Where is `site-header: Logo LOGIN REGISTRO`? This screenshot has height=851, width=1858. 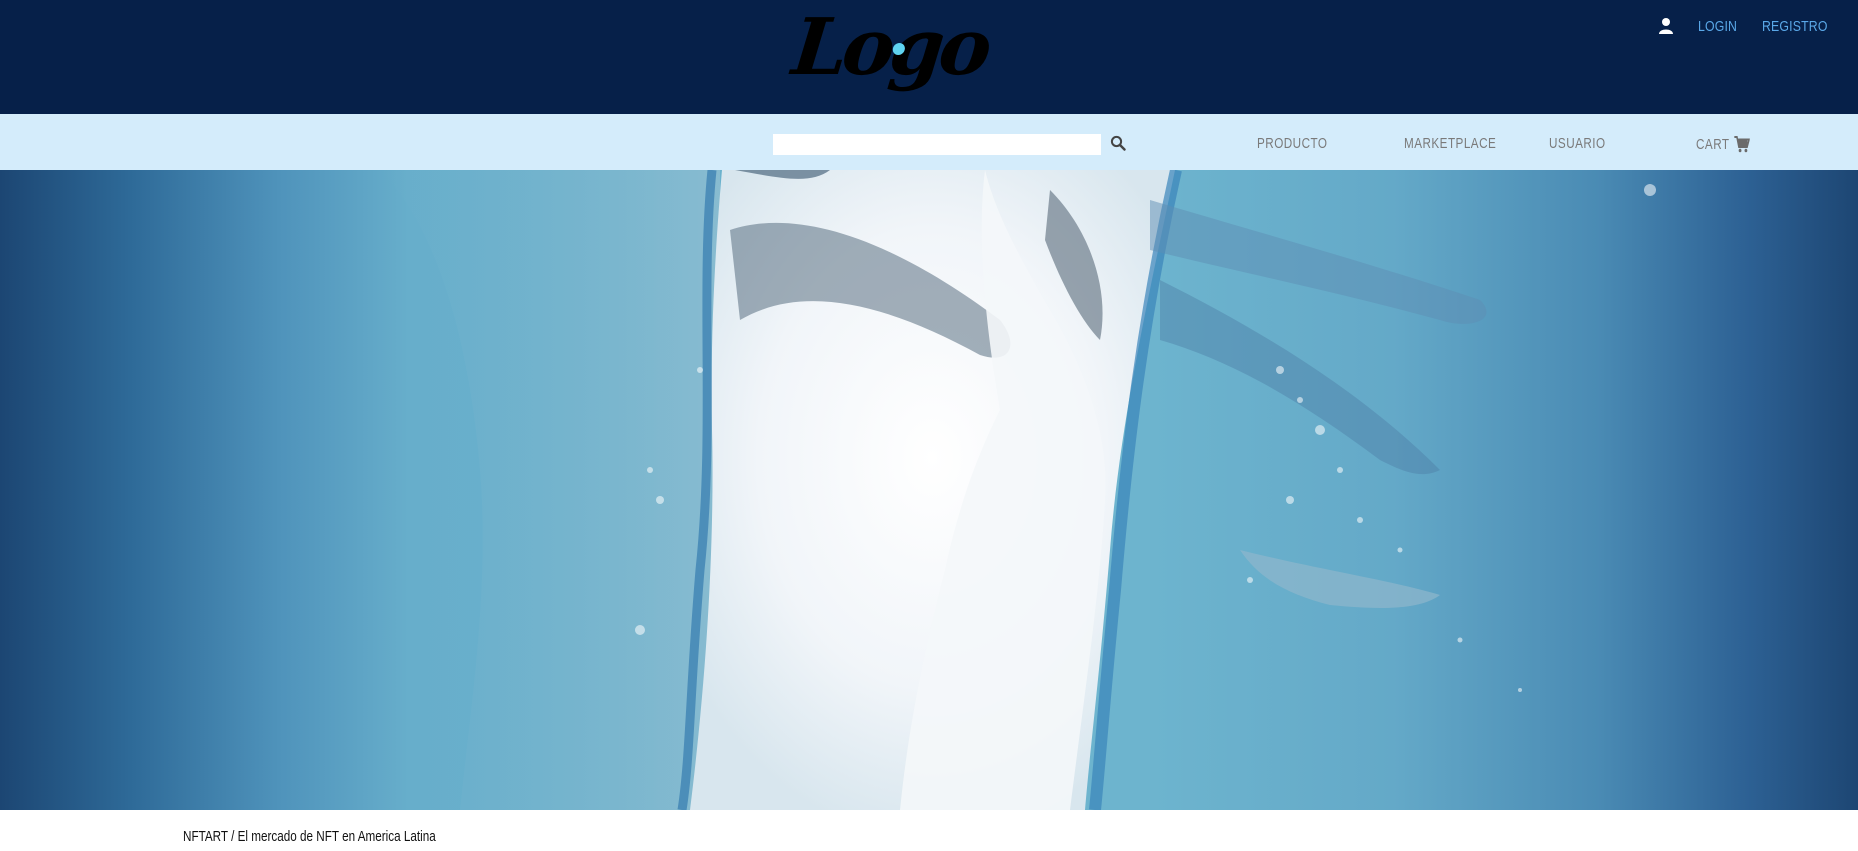
site-header: Logo LOGIN REGISTRO is located at coordinates (929, 57).